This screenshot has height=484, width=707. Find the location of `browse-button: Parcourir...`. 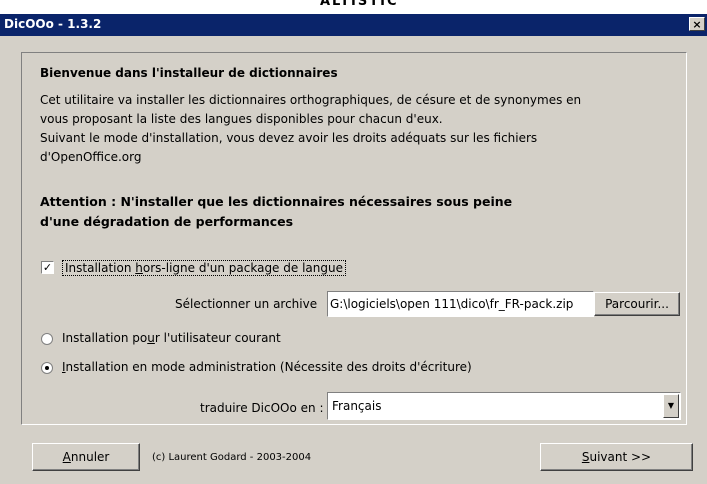

browse-button: Parcourir... is located at coordinates (637, 304).